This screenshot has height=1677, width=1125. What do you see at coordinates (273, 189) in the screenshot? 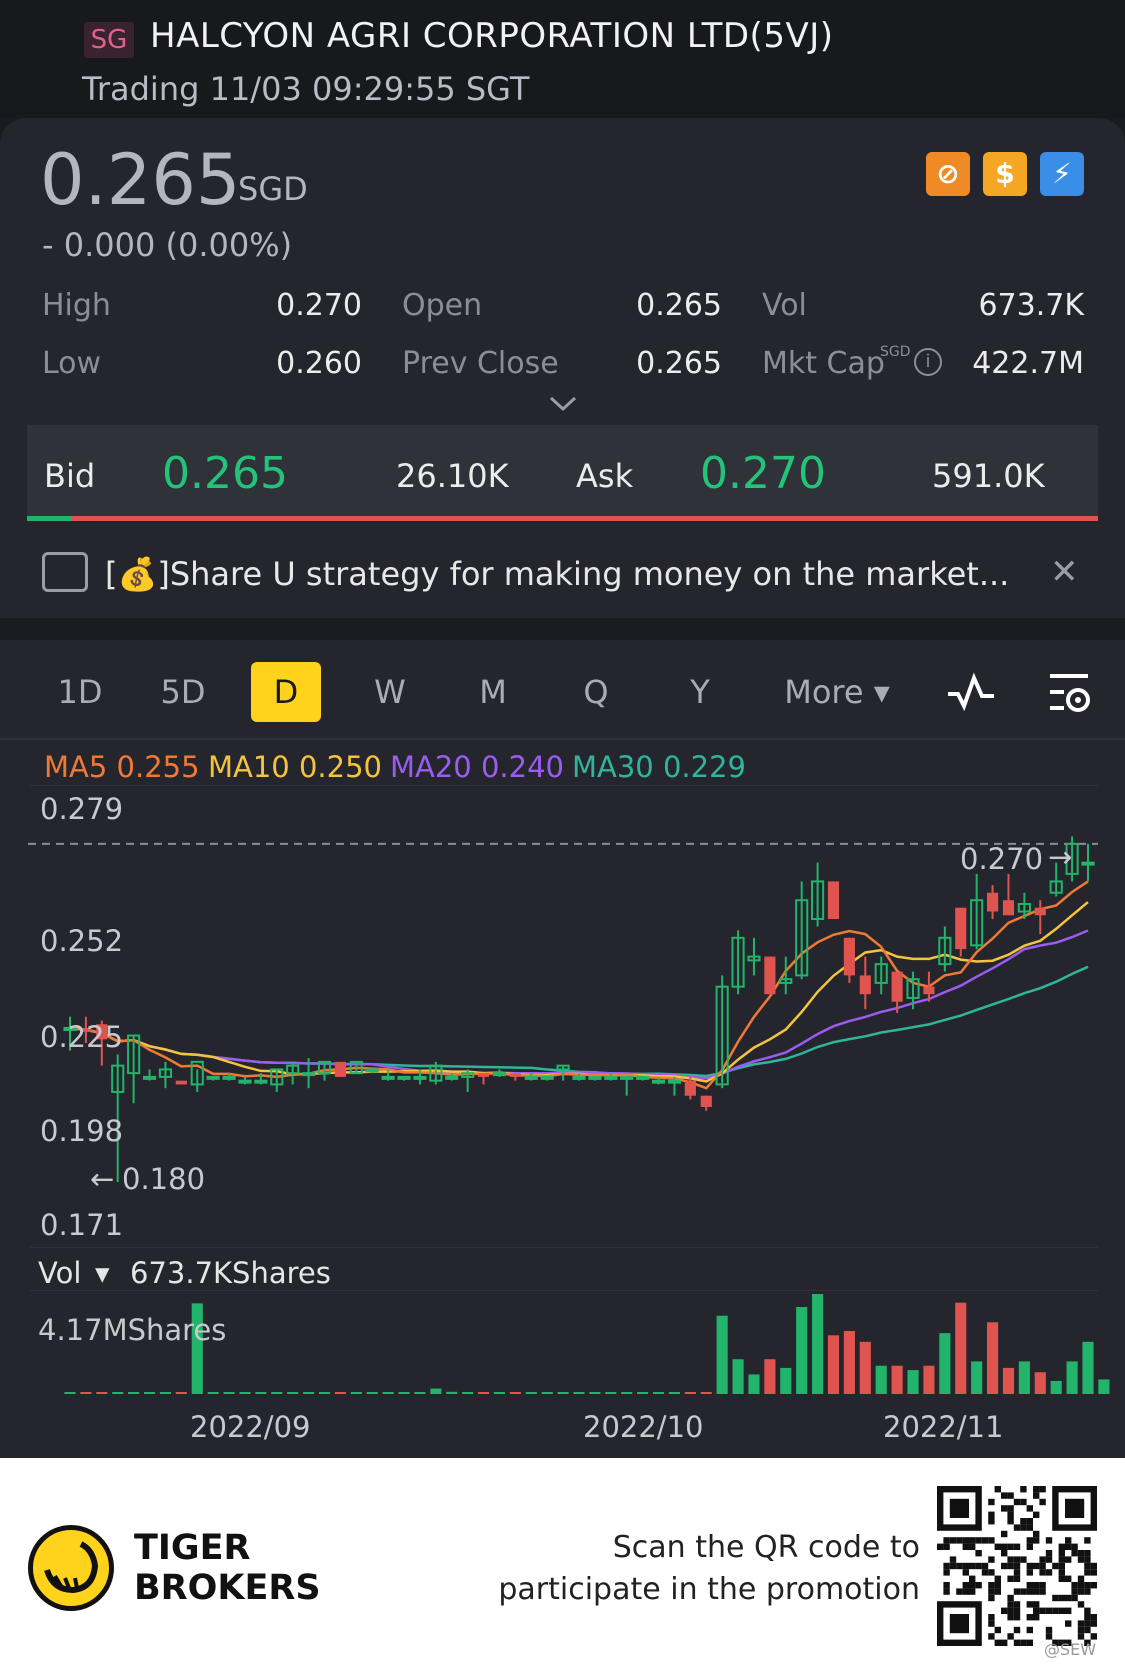
I see `currency-label: SGD` at bounding box center [273, 189].